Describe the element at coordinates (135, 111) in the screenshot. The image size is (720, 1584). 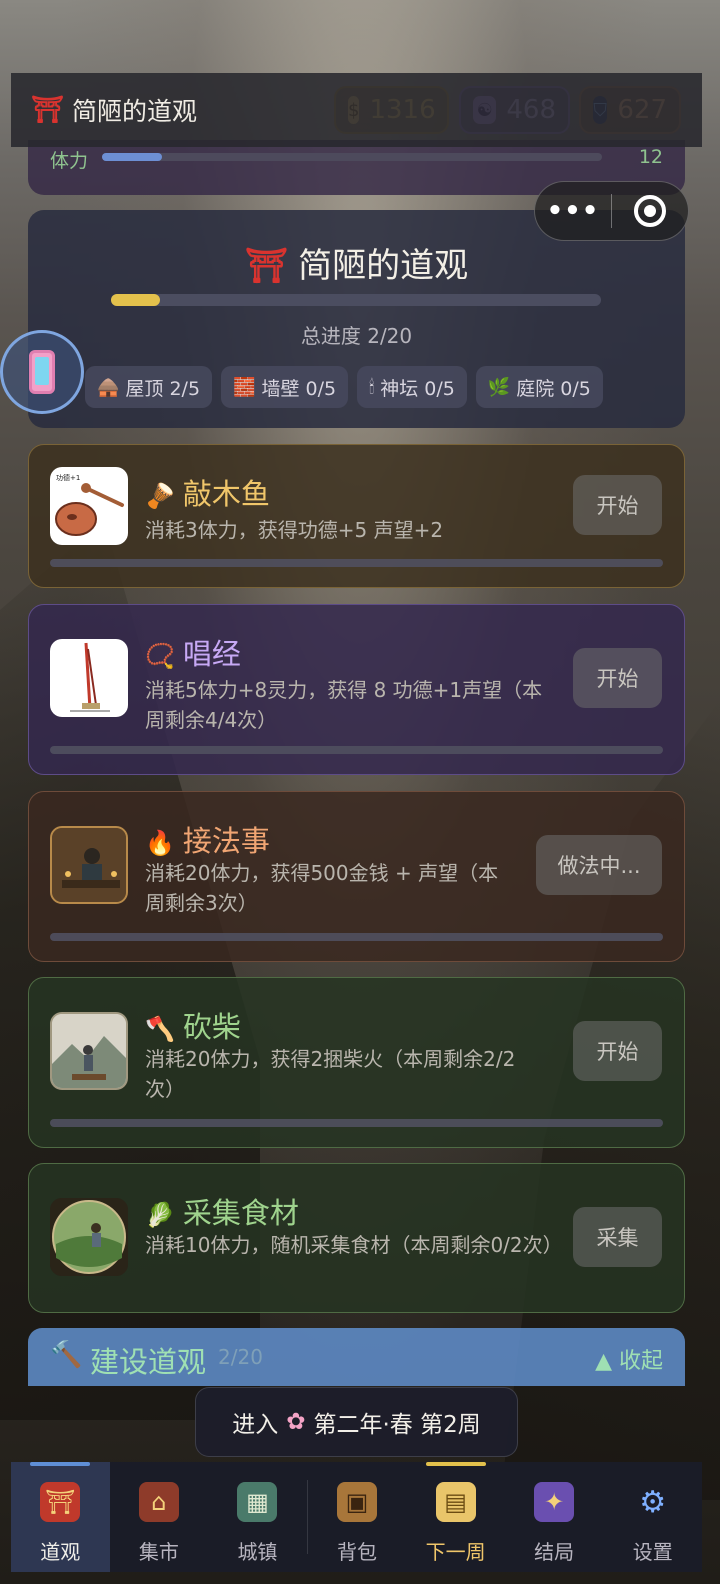
I see `header-title: 简陋的道观` at that location.